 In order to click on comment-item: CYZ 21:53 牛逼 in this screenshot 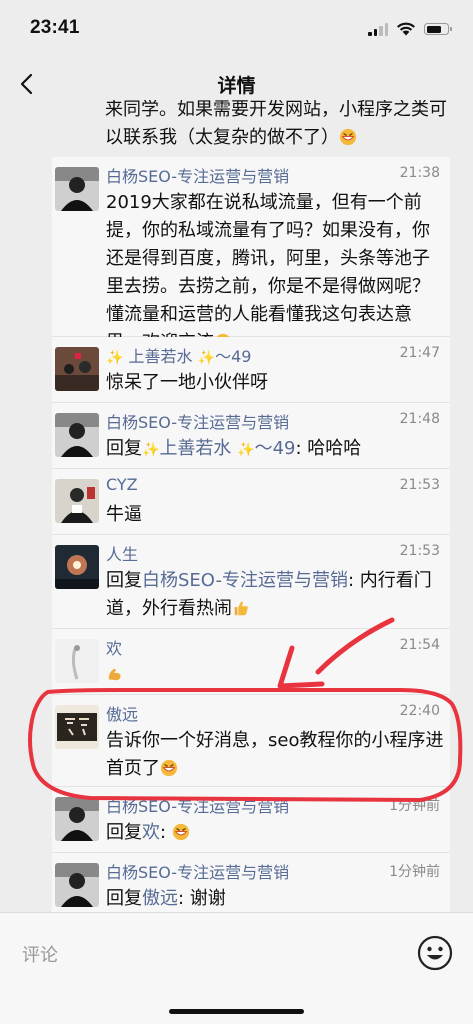, I will do `click(251, 502)`.